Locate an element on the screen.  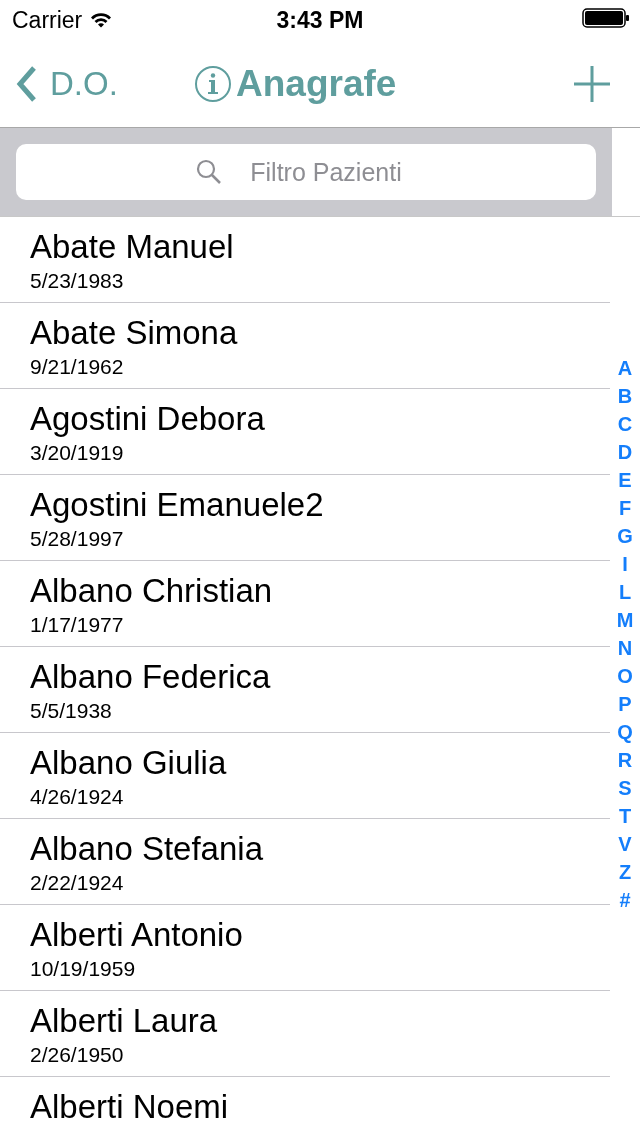
battery-icon is located at coordinates (606, 17).